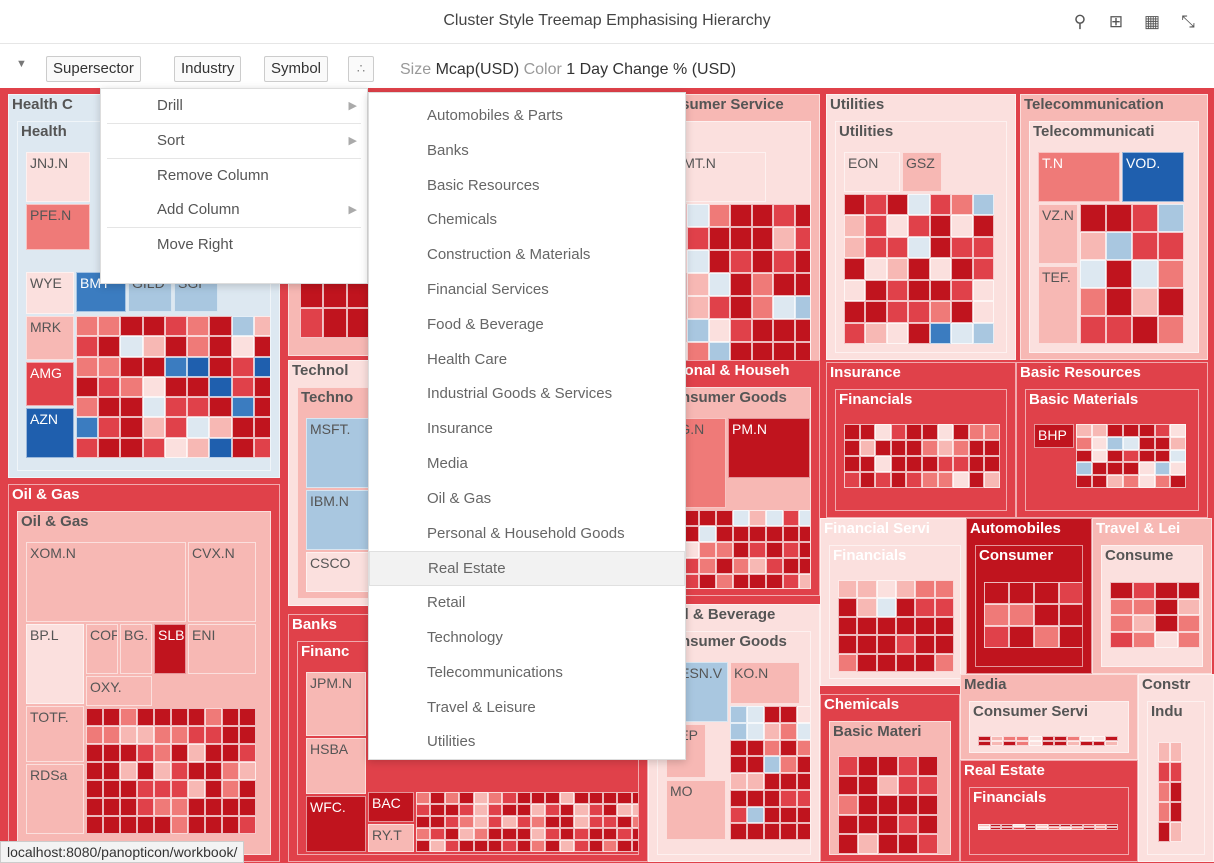 The width and height of the screenshot is (1214, 863). I want to click on submenu-item: Telecommunications, so click(527, 673).